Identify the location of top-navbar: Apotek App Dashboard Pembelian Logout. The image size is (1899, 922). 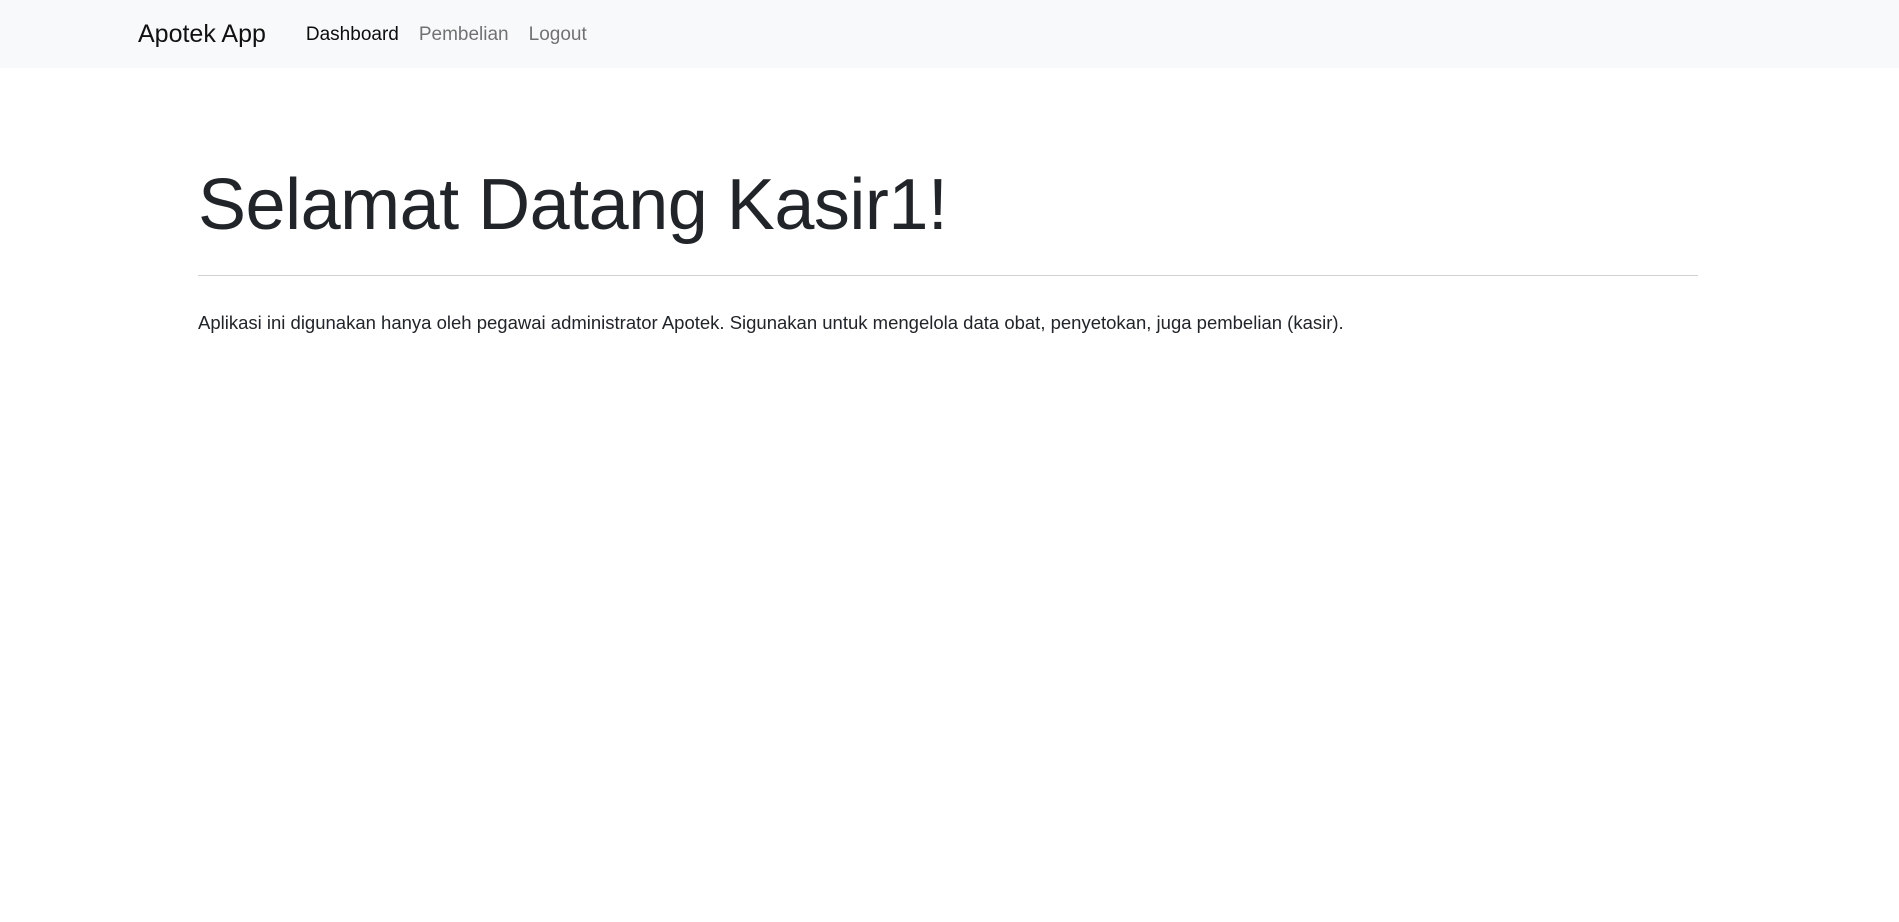
(949, 34).